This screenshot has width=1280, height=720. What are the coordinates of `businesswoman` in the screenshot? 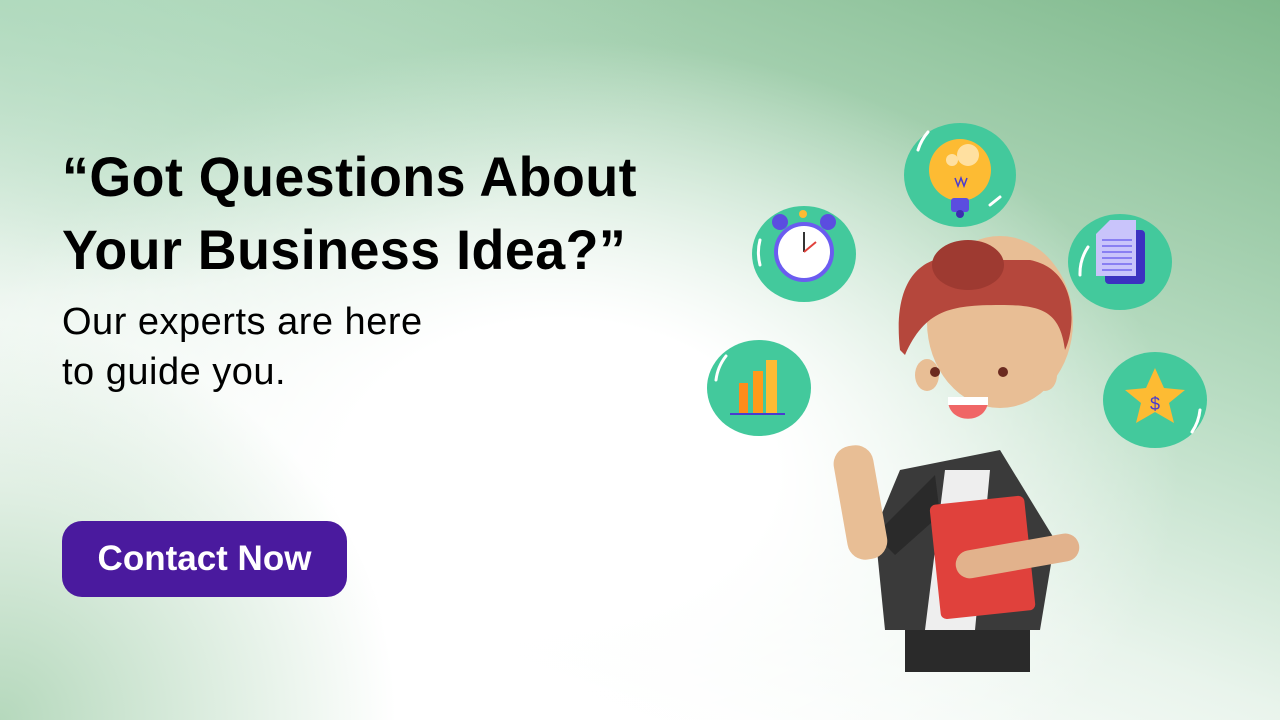 It's located at (956, 454).